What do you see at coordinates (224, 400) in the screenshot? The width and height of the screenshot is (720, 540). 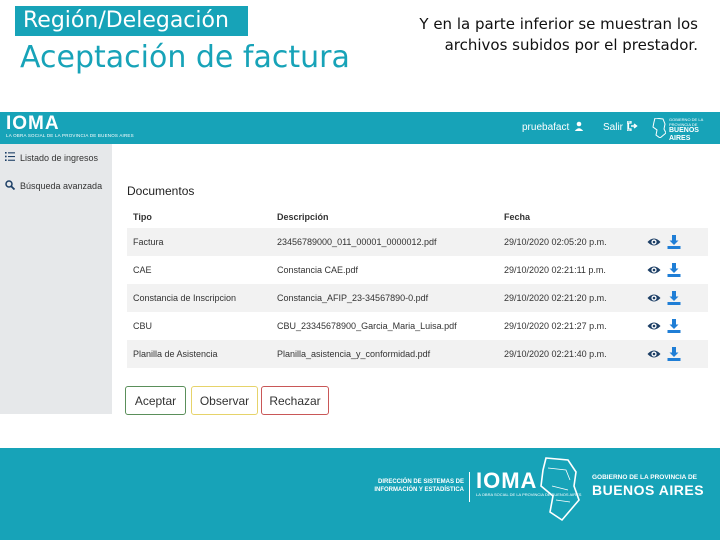 I see `observar-button: Observar` at bounding box center [224, 400].